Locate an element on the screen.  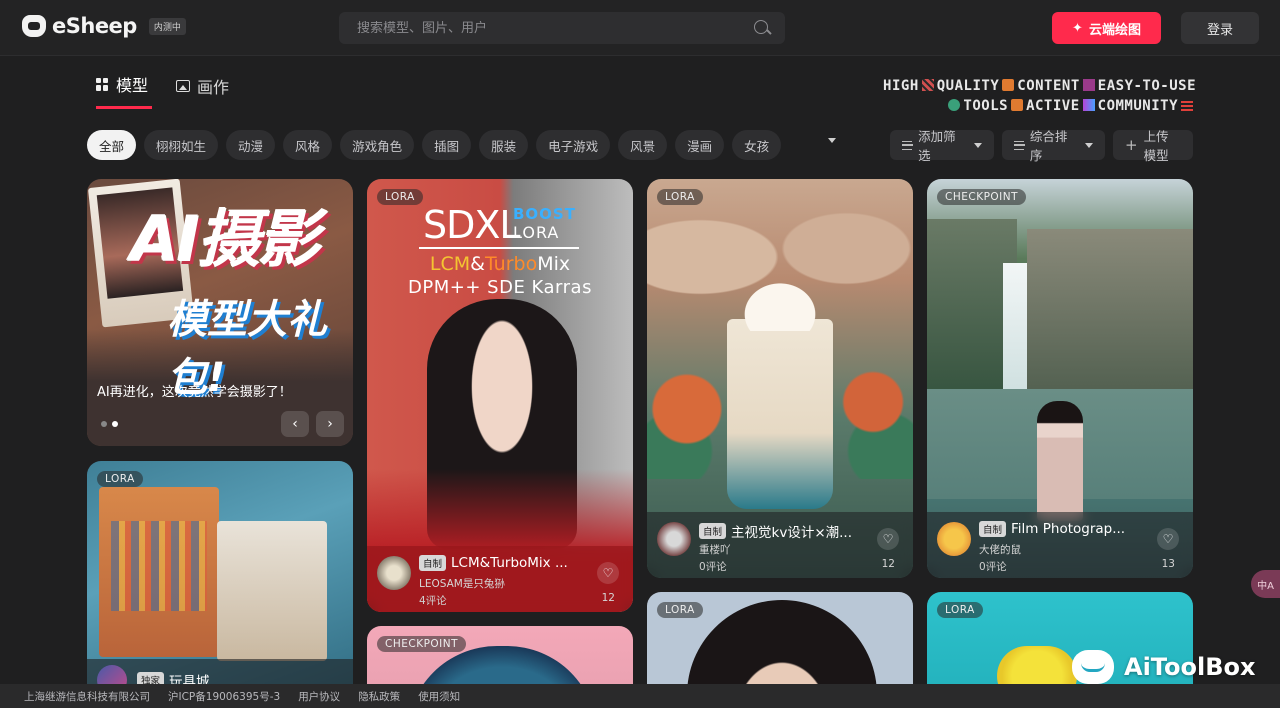
category-chips: 全部 栩栩如生 动漫 风格 游戏角色 插图 服装 电子游戏 风景 漫画 女孩 is located at coordinates (434, 145).